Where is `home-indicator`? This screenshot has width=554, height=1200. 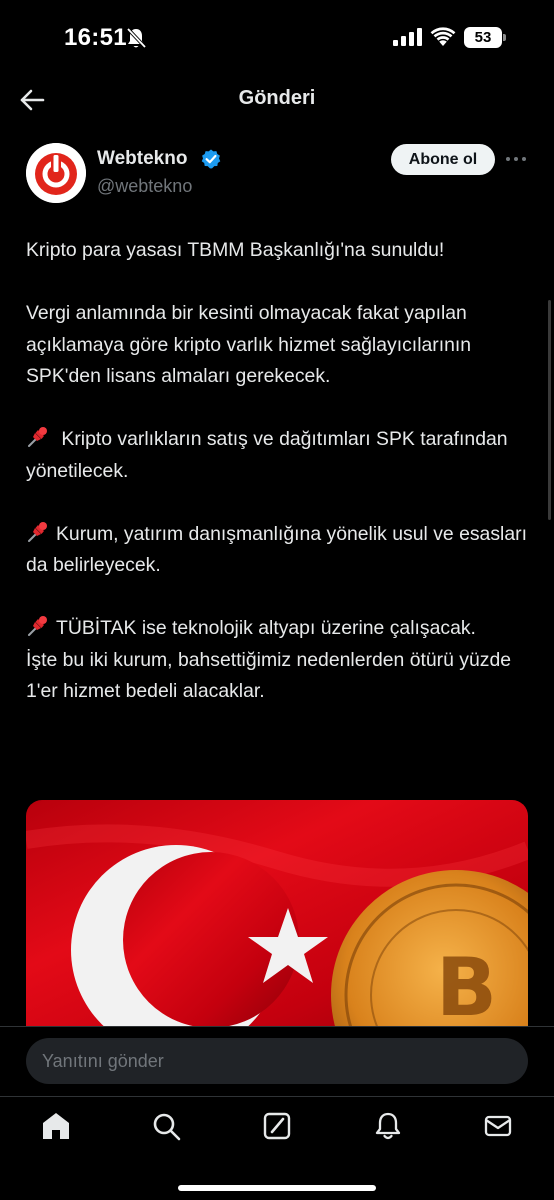
home-indicator is located at coordinates (277, 1188).